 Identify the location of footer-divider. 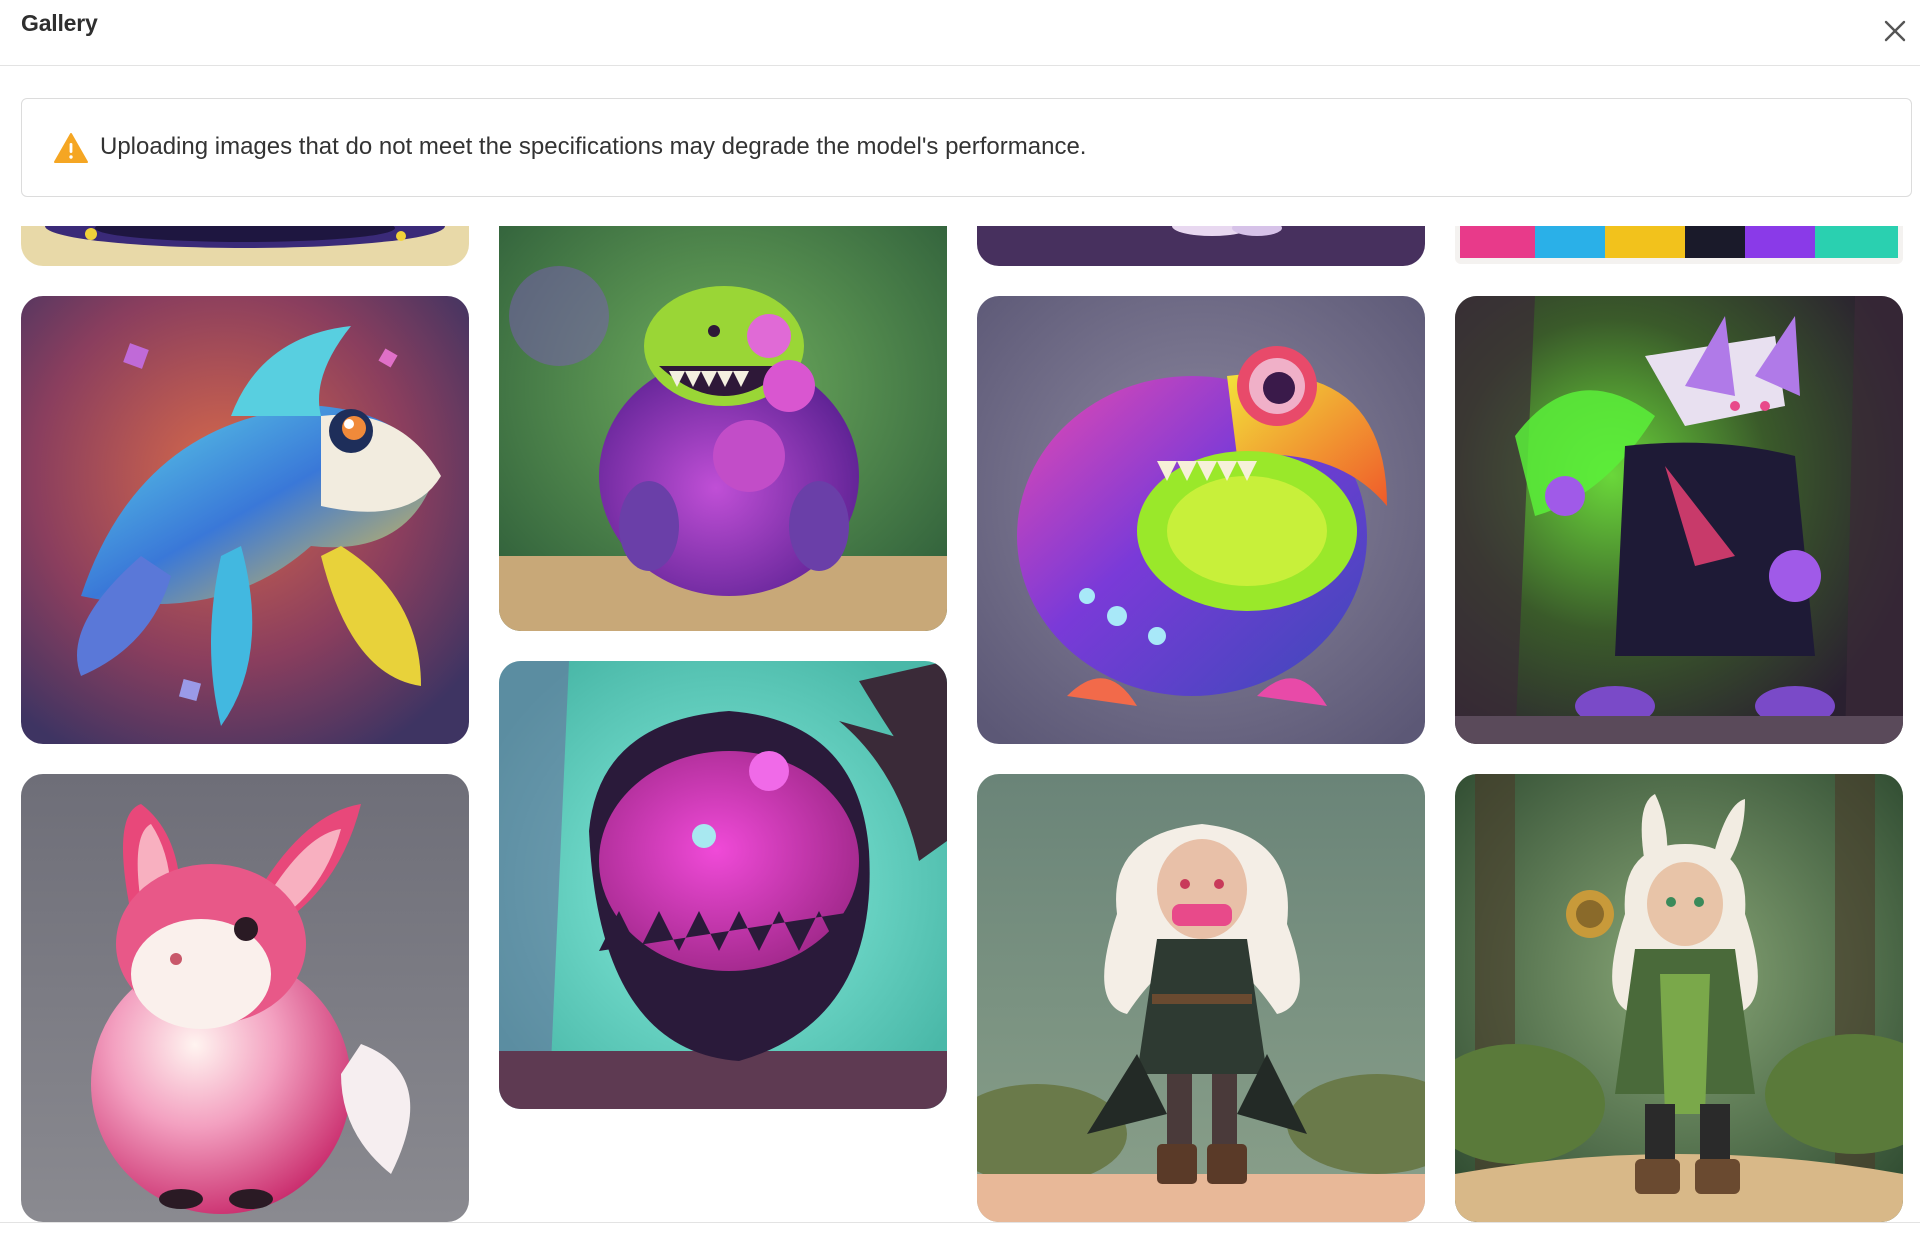
(960, 1222).